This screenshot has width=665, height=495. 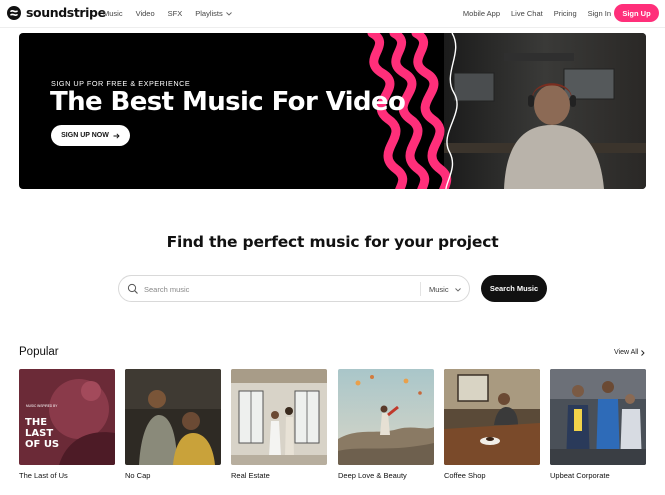 What do you see at coordinates (228, 102) in the screenshot?
I see `hero-title: The Best Music For Video` at bounding box center [228, 102].